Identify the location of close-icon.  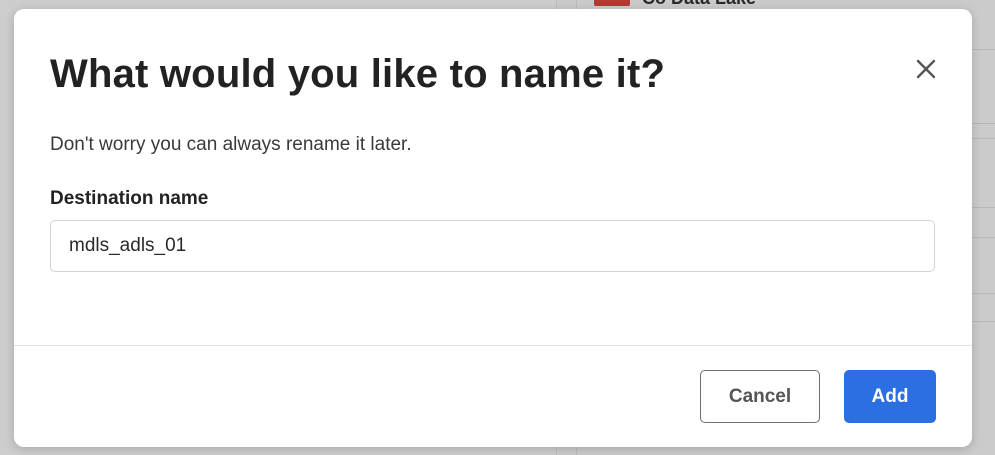
(926, 69).